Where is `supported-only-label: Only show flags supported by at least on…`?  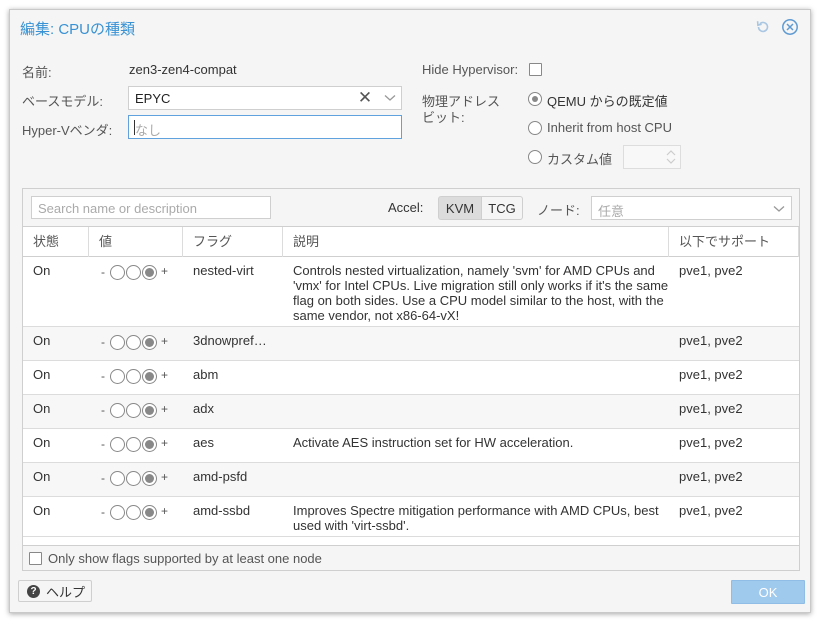 supported-only-label: Only show flags supported by at least on… is located at coordinates (185, 558).